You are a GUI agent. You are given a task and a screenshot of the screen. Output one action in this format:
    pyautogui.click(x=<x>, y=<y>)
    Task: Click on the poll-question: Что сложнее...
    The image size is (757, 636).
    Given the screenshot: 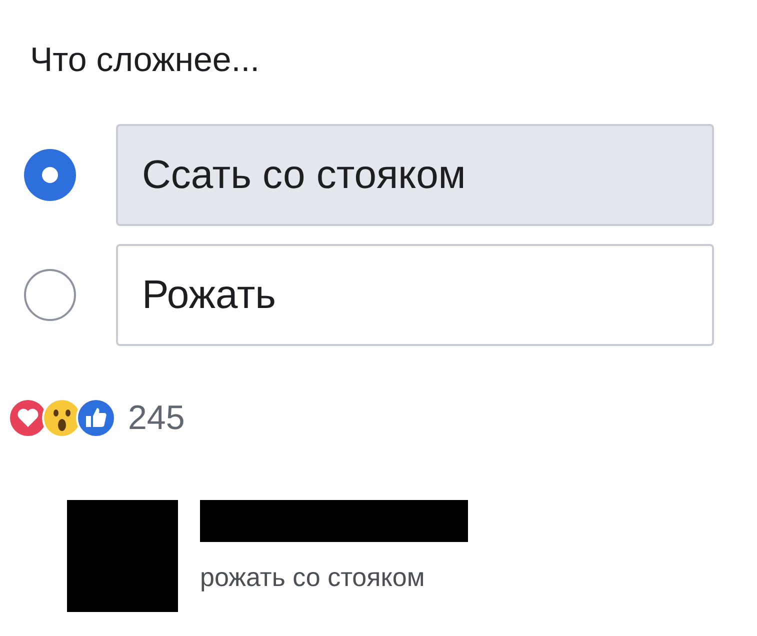 What is the action you would take?
    pyautogui.click(x=145, y=60)
    